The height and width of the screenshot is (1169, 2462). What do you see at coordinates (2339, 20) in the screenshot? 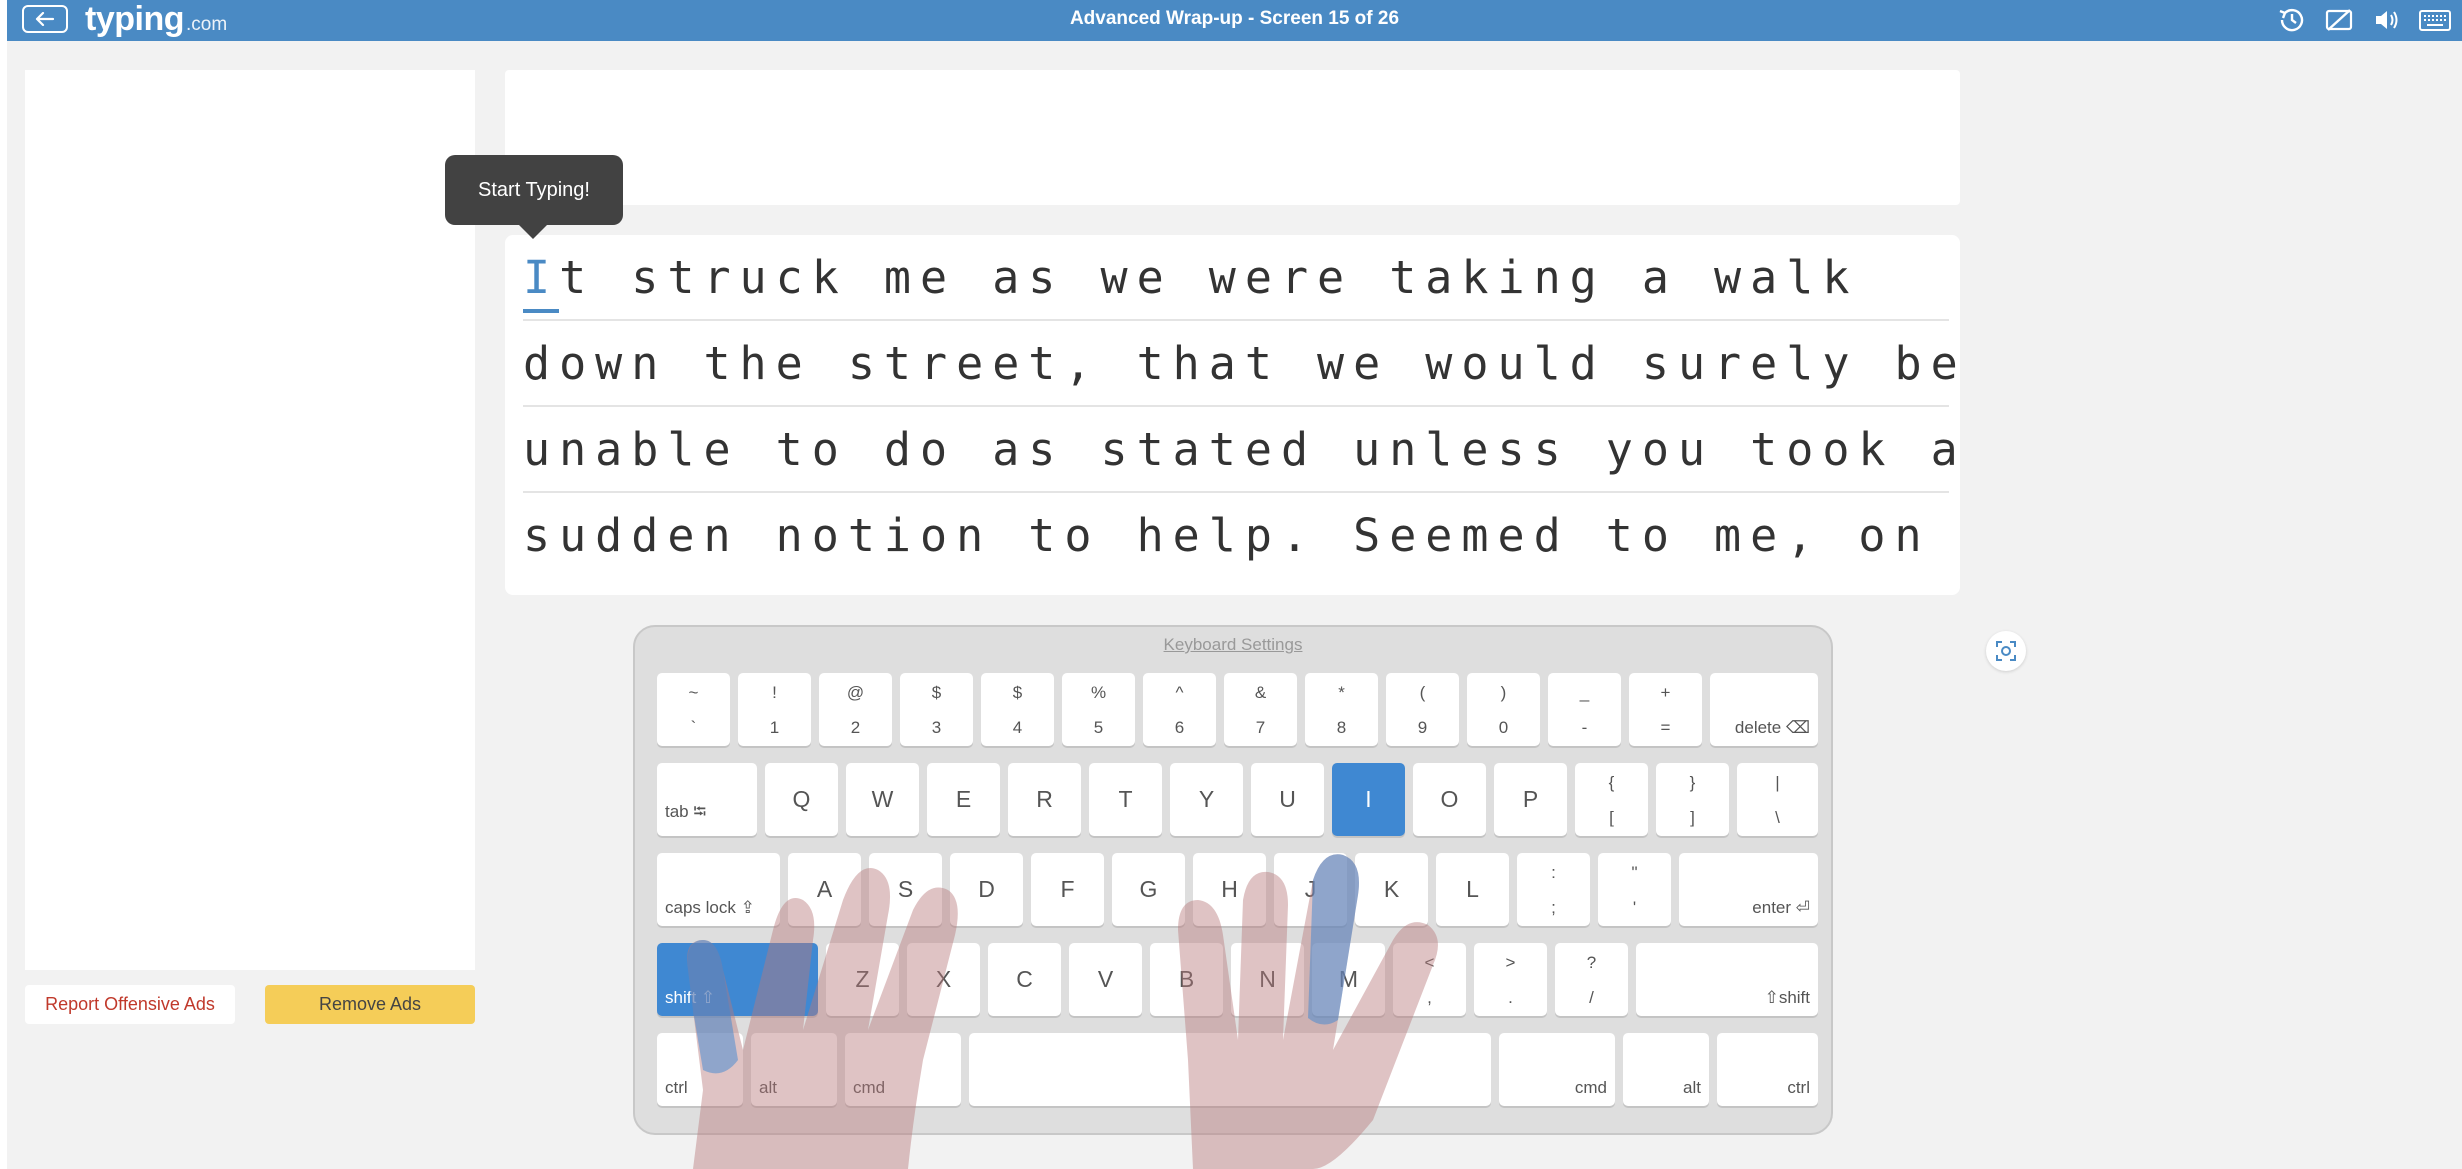
I see `hide-hands-icon` at bounding box center [2339, 20].